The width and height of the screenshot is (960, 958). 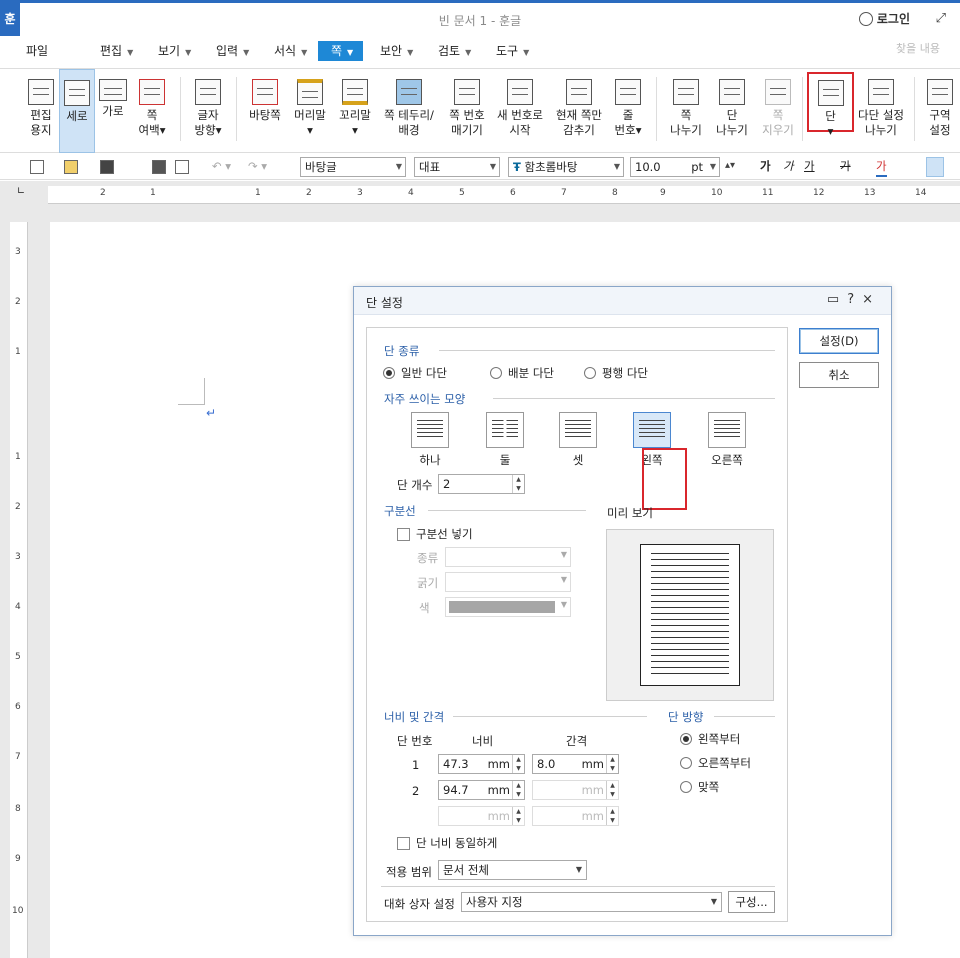 I want to click on ribbon-delete-page: 쪽 지우기, so click(x=778, y=111).